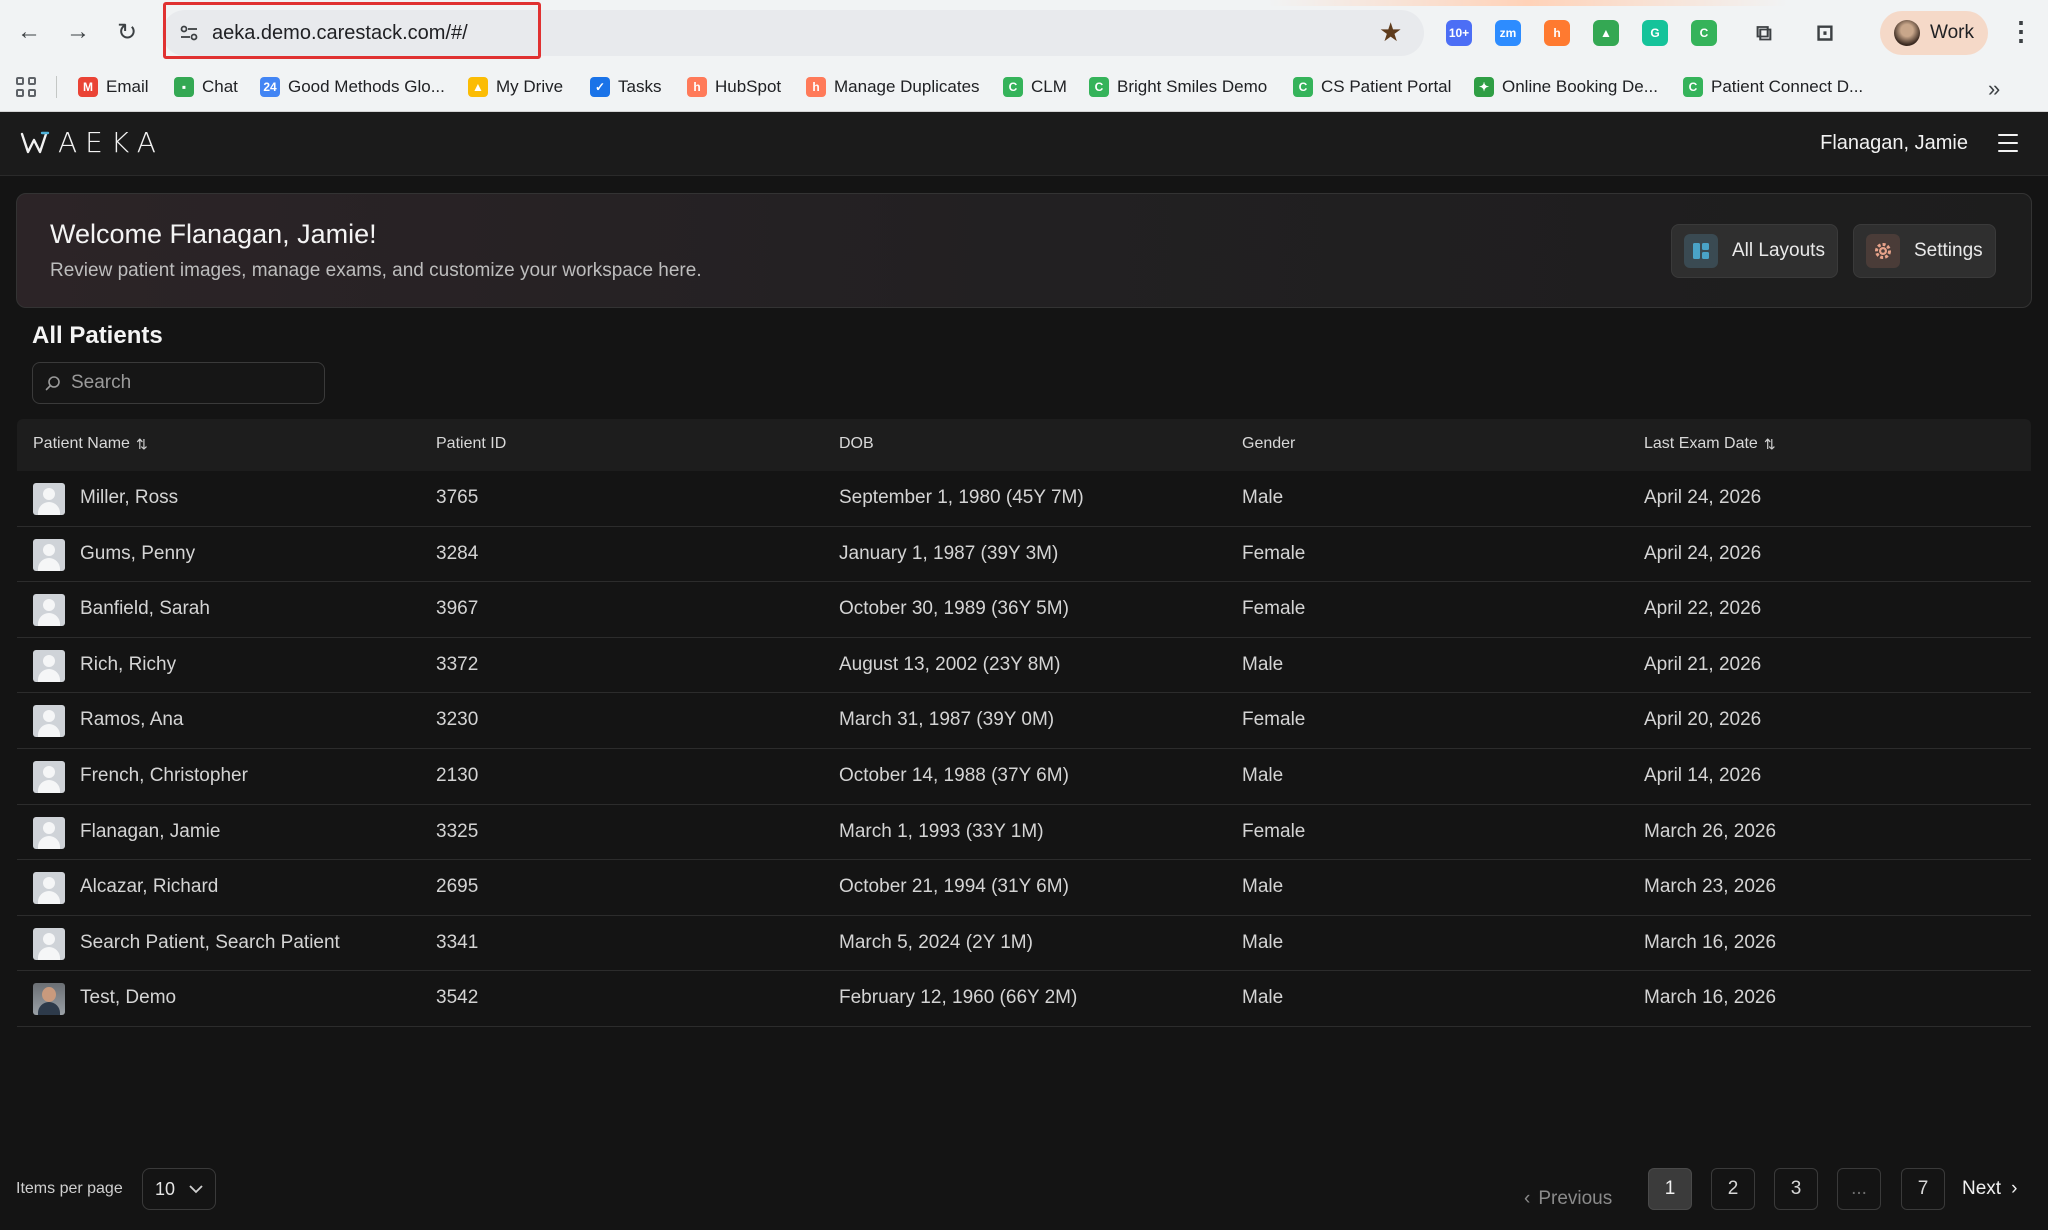 This screenshot has height=1230, width=2048. What do you see at coordinates (457, 831) in the screenshot?
I see `cell-id: 3325` at bounding box center [457, 831].